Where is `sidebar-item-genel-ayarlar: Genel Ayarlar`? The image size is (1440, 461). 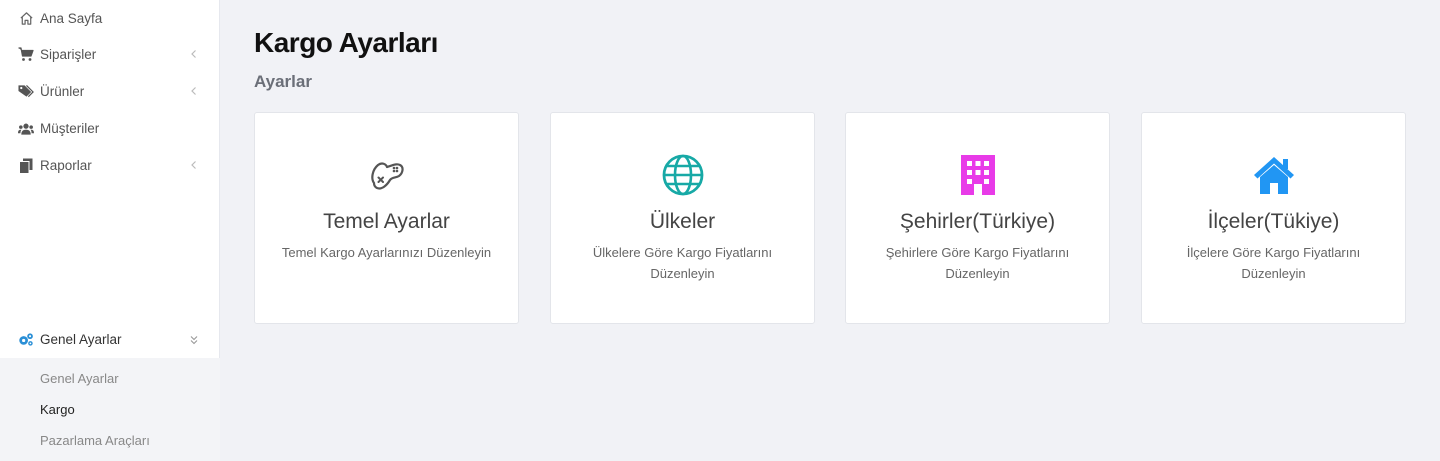
sidebar-item-genel-ayarlar: Genel Ayarlar is located at coordinates (110, 339).